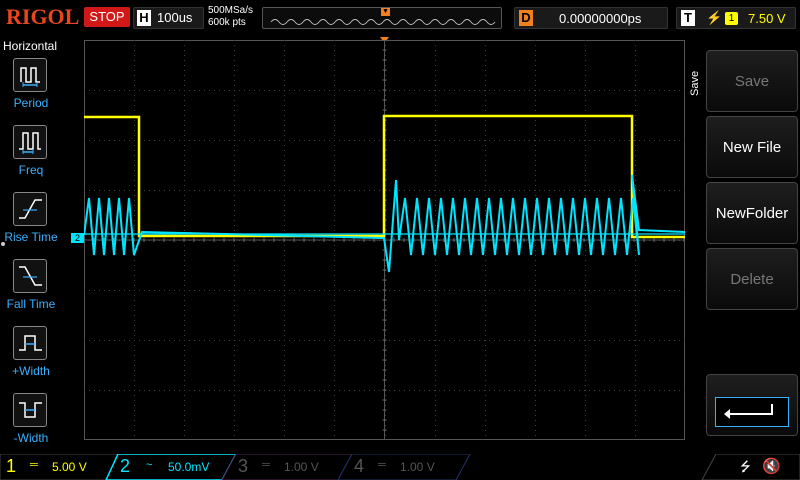 Image resolution: width=800 pixels, height=480 pixels. I want to click on brand-logo: RIGOL, so click(43, 16).